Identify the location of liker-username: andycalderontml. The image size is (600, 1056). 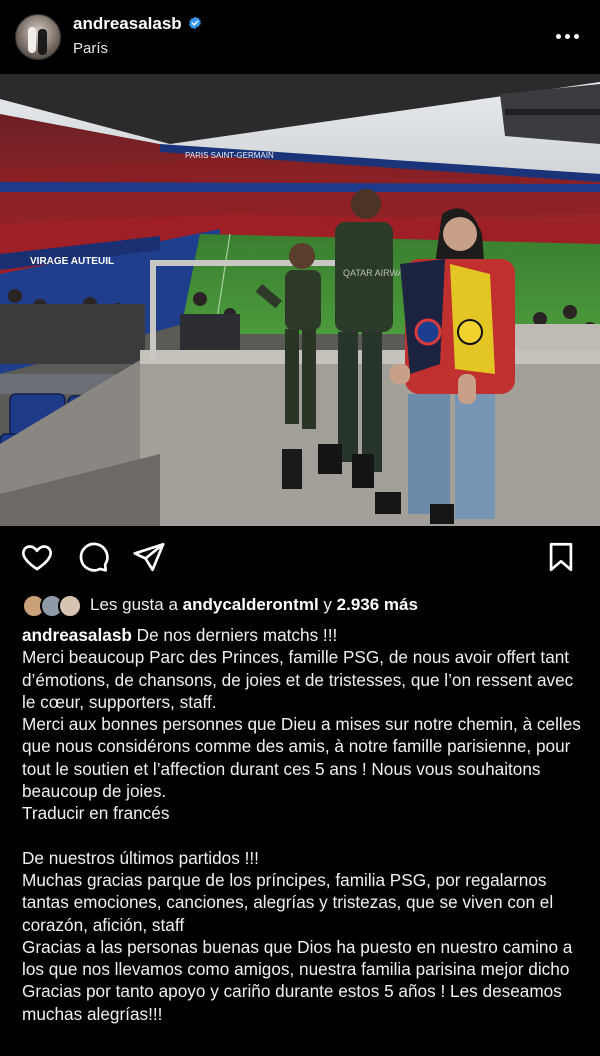
(251, 604).